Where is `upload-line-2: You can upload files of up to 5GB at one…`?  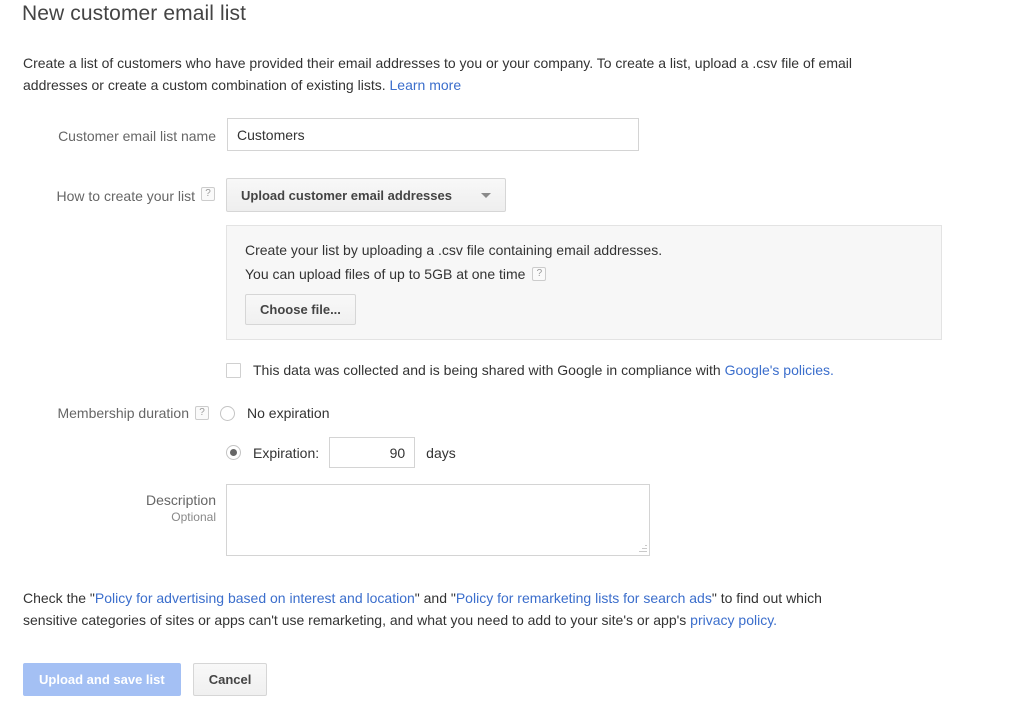 upload-line-2: You can upload files of up to 5GB at one… is located at coordinates (385, 274).